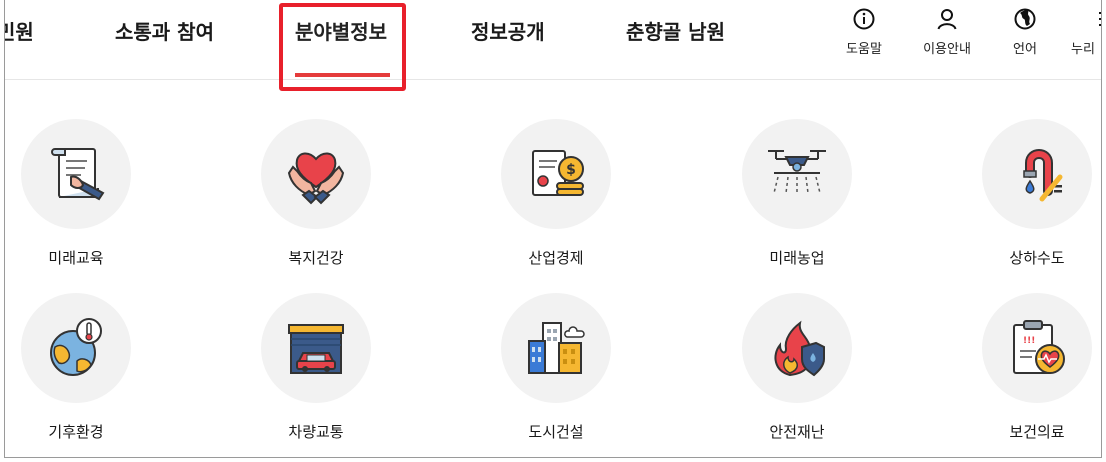 Image resolution: width=1106 pixels, height=462 pixels. What do you see at coordinates (164, 30) in the screenshot?
I see `nav-item-communication: 소통과 참여` at bounding box center [164, 30].